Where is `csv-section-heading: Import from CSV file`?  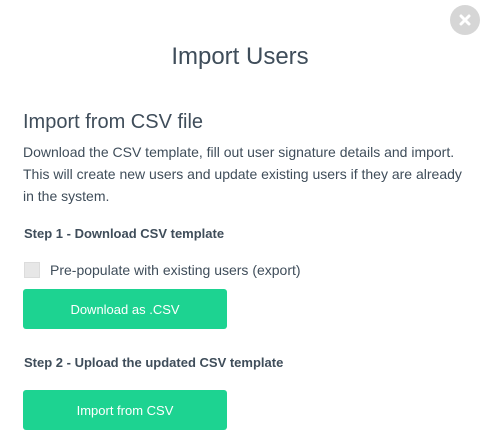 csv-section-heading: Import from CSV file is located at coordinates (113, 122).